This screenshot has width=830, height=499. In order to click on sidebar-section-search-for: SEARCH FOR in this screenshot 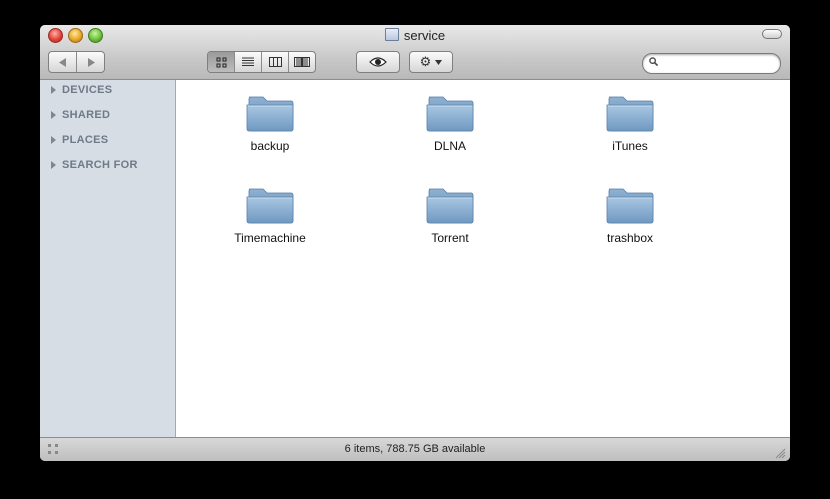, I will do `click(94, 165)`.